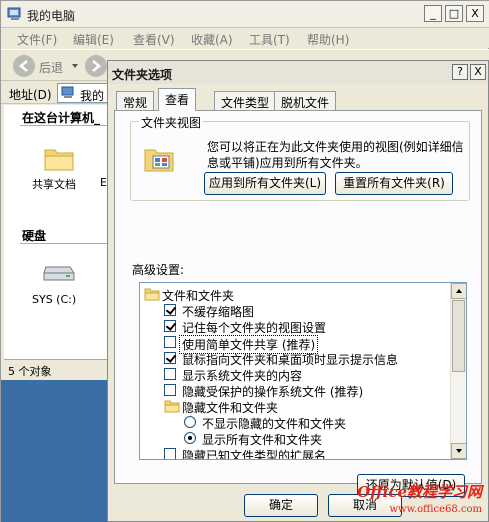 The width and height of the screenshot is (489, 522). Describe the element at coordinates (218, 312) in the screenshot. I see `tree-row-label: 不缓存缩略图` at that location.